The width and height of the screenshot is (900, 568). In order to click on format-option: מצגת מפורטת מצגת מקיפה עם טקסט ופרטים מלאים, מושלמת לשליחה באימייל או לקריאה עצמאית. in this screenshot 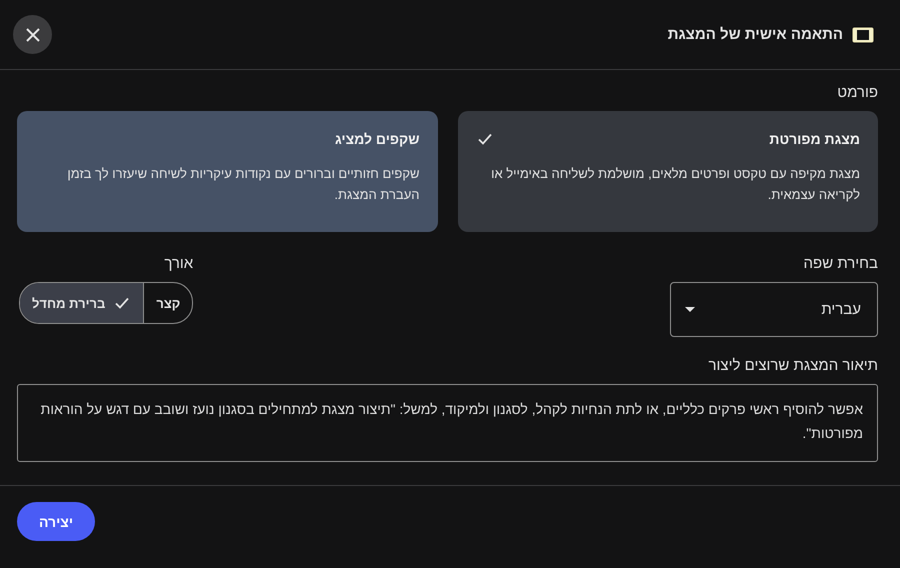, I will do `click(668, 171)`.